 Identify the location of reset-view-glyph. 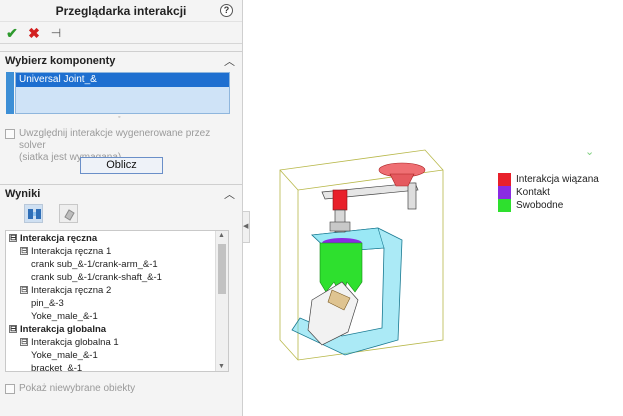
(69, 215).